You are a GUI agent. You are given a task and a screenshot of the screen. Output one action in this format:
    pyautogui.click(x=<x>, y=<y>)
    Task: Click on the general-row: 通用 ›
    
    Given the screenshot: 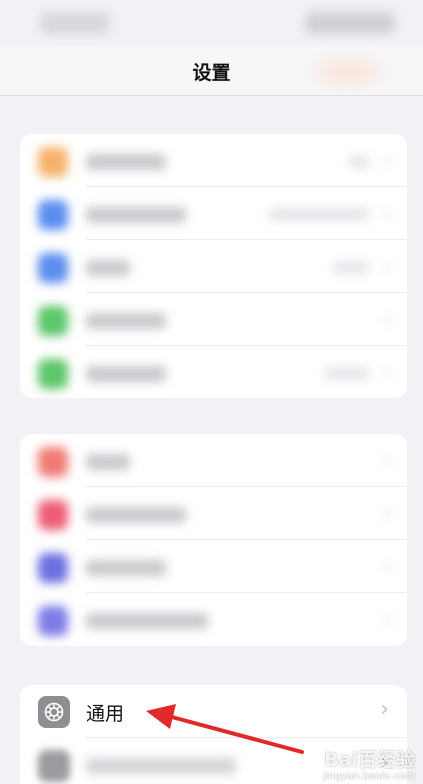 What is the action you would take?
    pyautogui.click(x=213, y=711)
    